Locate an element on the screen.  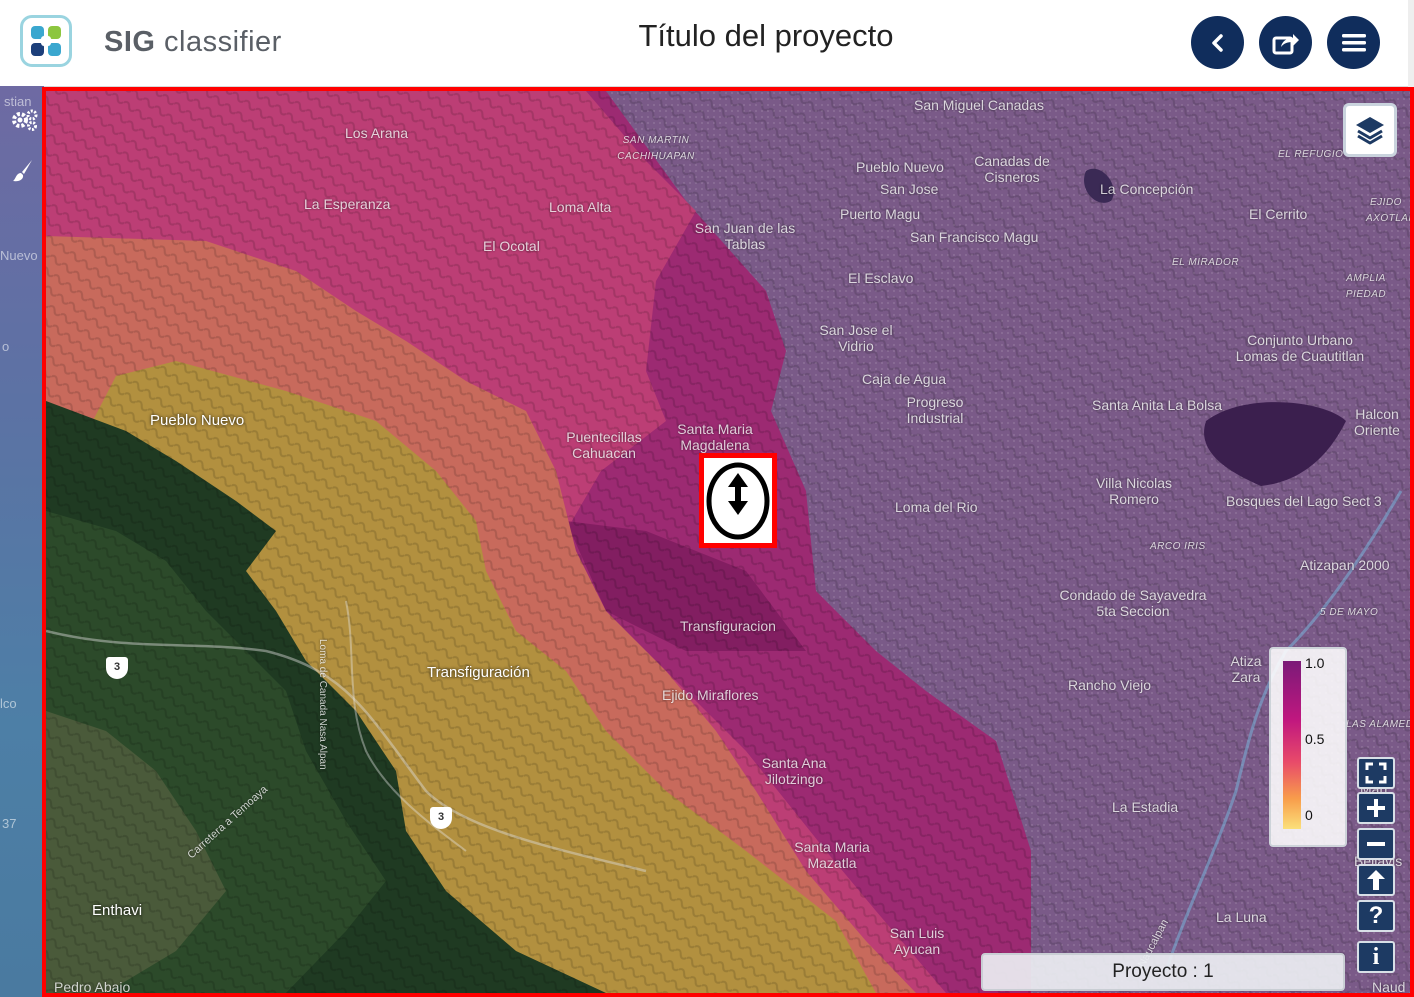
place-label: Rancho Viejo is located at coordinates (1110, 685).